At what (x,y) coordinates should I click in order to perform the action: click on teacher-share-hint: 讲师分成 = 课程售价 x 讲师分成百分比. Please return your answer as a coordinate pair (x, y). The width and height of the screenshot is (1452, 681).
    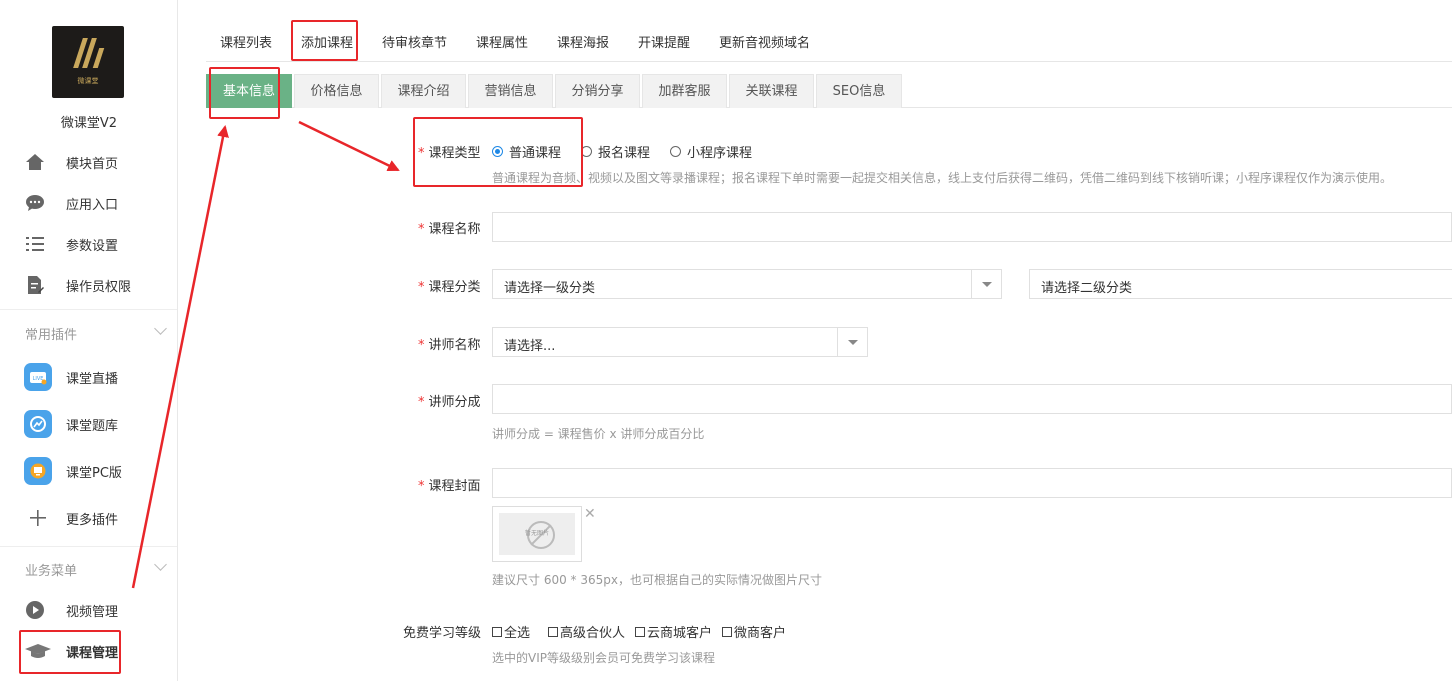
    Looking at the image, I should click on (598, 434).